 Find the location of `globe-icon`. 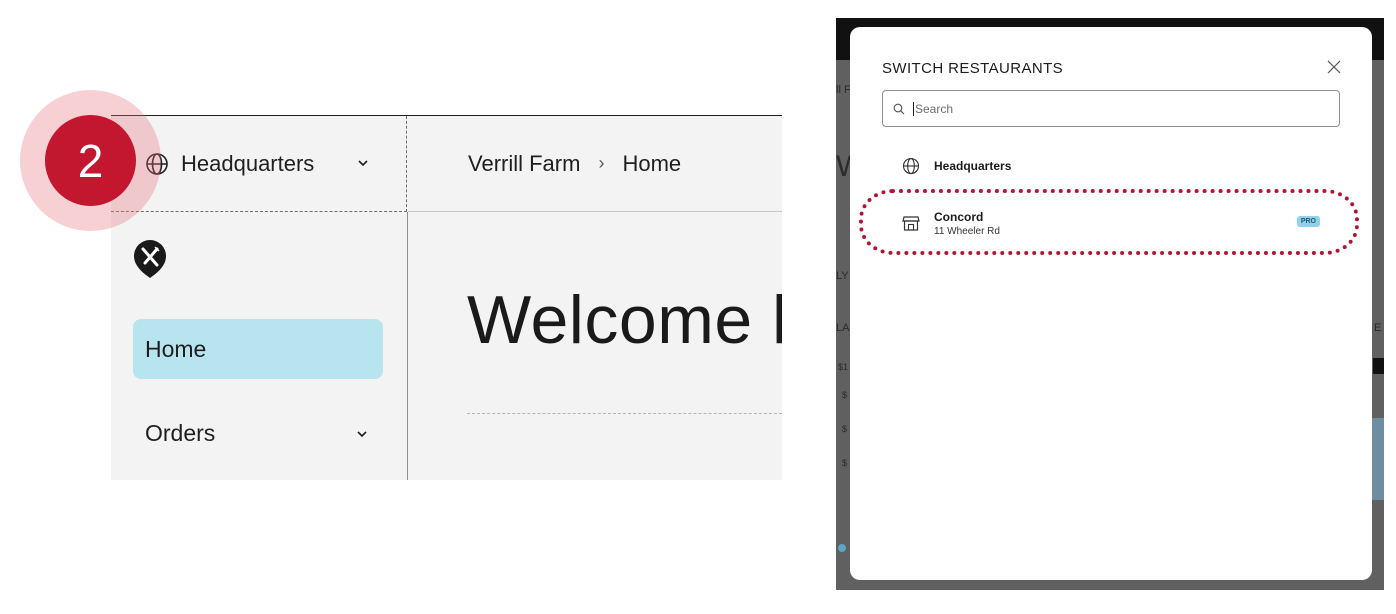

globe-icon is located at coordinates (911, 166).